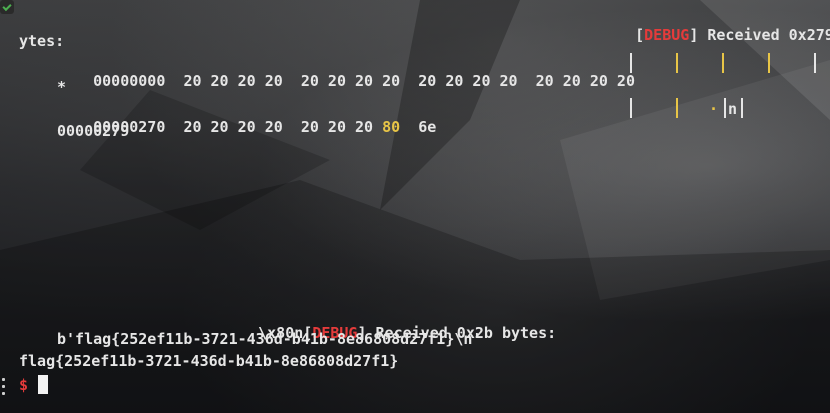 This screenshot has width=830, height=413. I want to click on hexdump-byte: 6e, so click(427, 127).